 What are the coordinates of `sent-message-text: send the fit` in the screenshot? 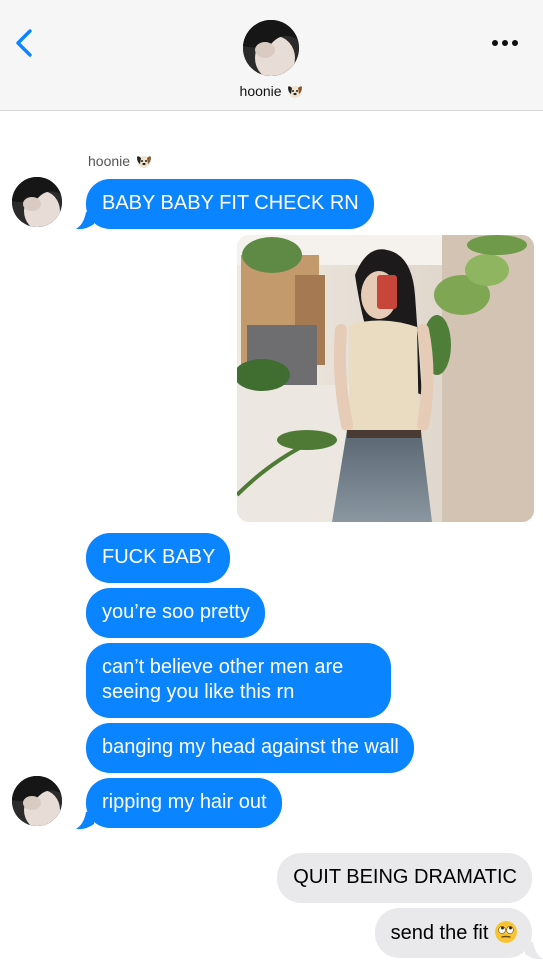 It's located at (439, 933).